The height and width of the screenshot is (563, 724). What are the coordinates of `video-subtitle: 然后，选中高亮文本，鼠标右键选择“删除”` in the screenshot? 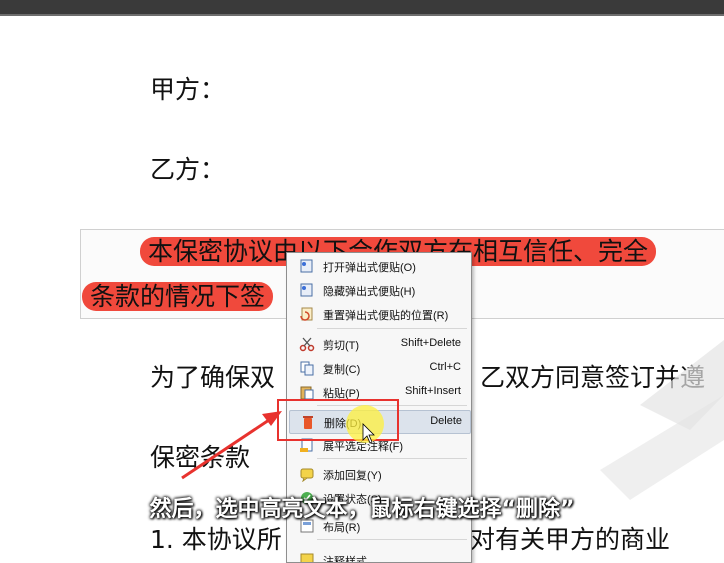 It's located at (362, 509).